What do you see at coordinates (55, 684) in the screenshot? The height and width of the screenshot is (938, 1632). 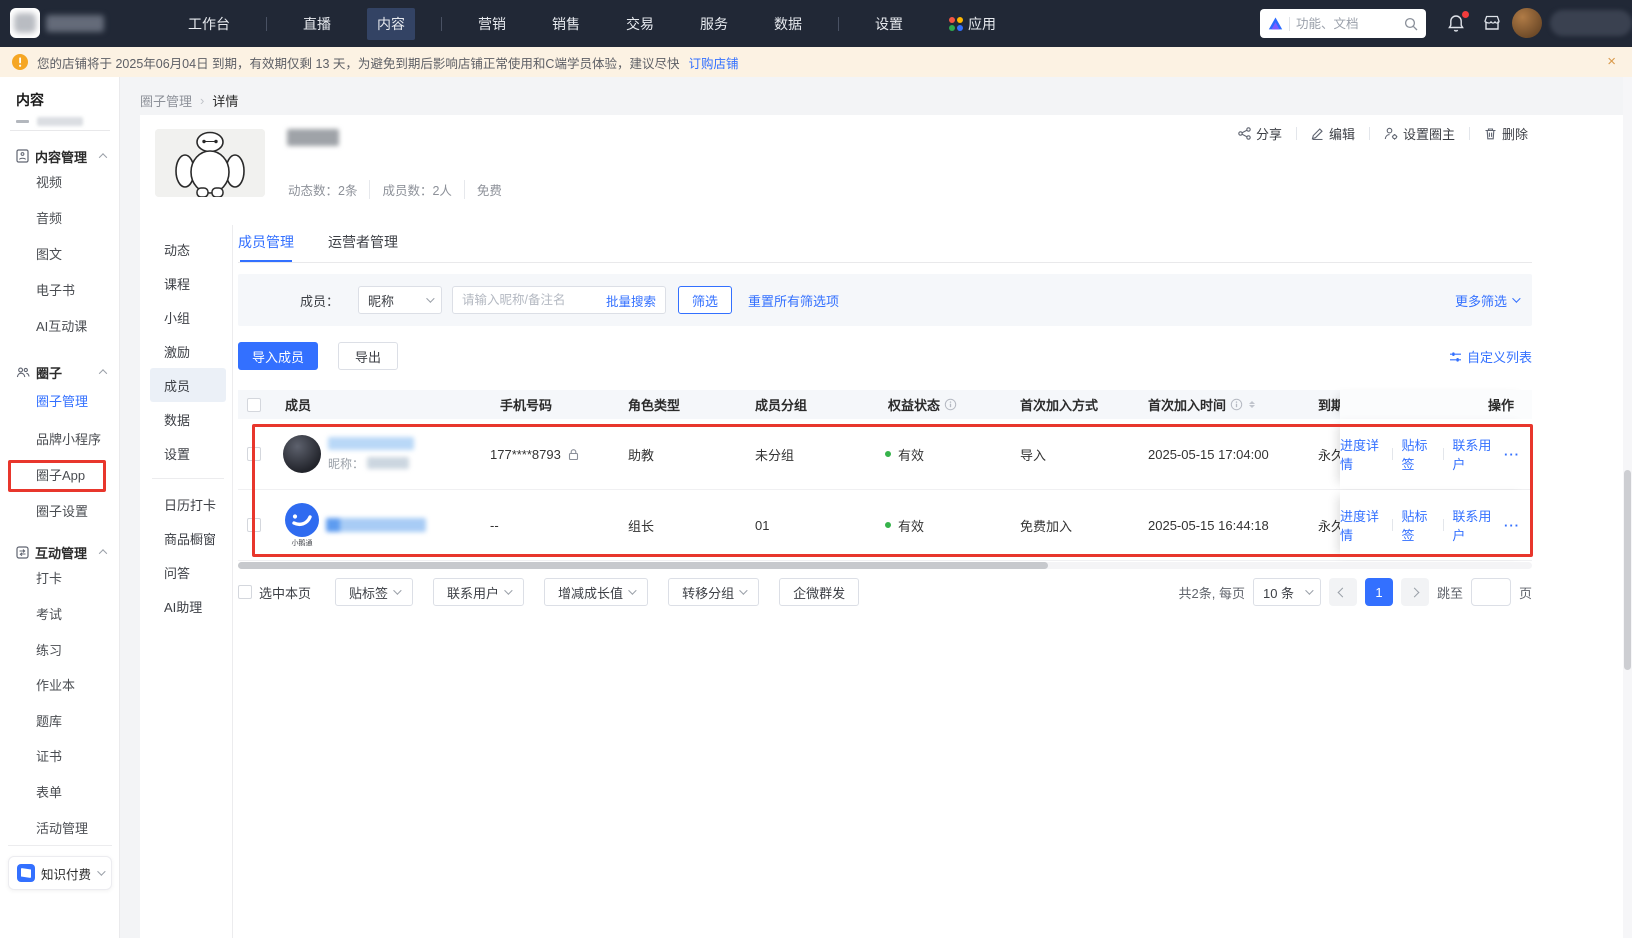 I see `sidebar-item-homework: 作业本` at bounding box center [55, 684].